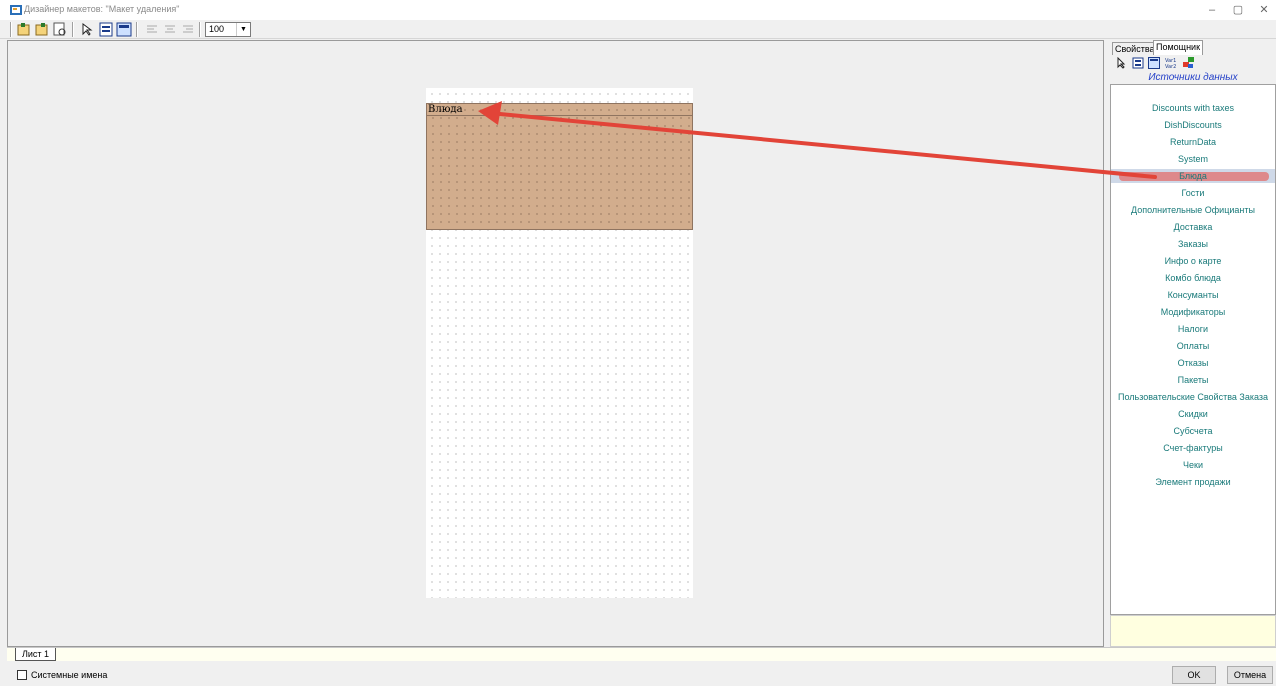 Image resolution: width=1276 pixels, height=686 pixels. I want to click on align-left-icon, so click(152, 29).